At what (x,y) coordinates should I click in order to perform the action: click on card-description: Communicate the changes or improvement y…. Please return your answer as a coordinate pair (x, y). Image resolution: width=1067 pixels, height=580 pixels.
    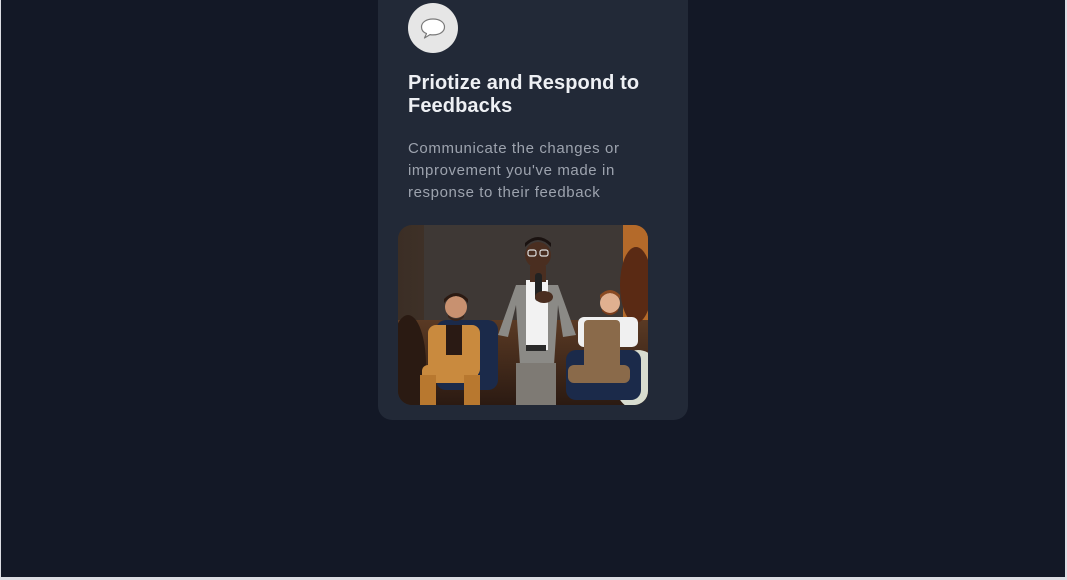
    Looking at the image, I should click on (514, 170).